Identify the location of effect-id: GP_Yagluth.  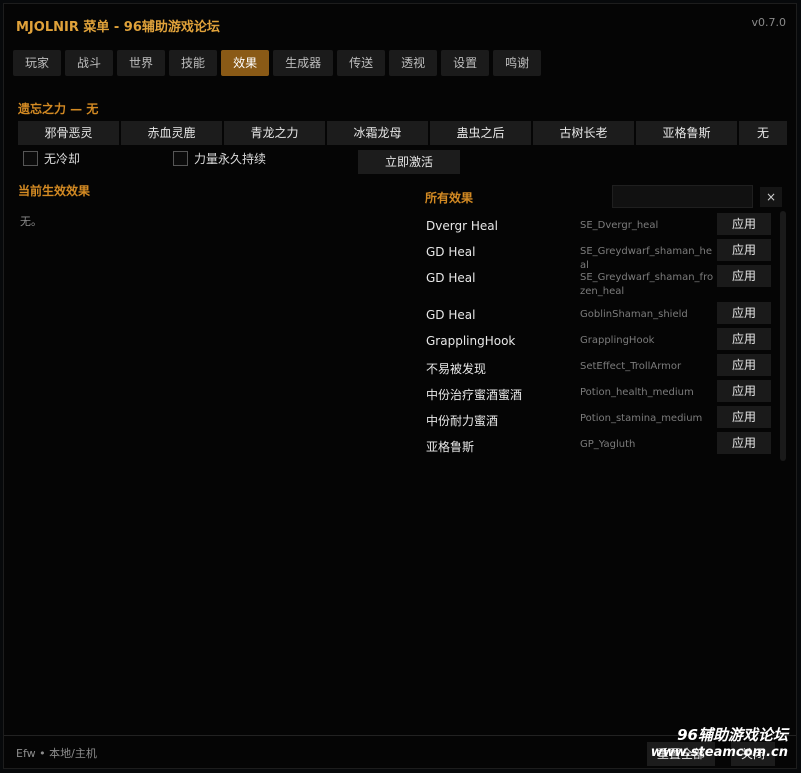
(608, 444).